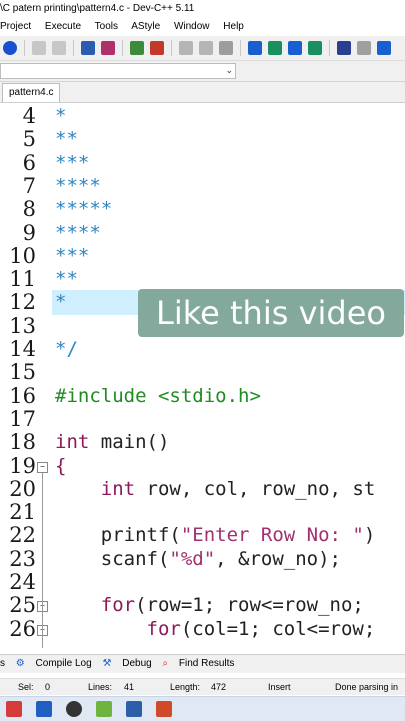  Describe the element at coordinates (29, 116) in the screenshot. I see `line-number: 4` at that location.